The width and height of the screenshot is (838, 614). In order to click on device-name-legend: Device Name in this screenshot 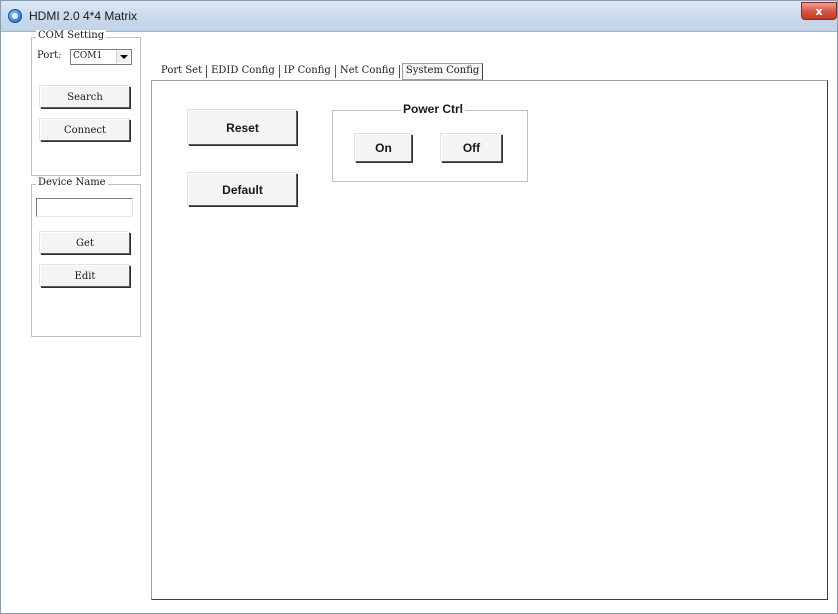, I will do `click(72, 182)`.